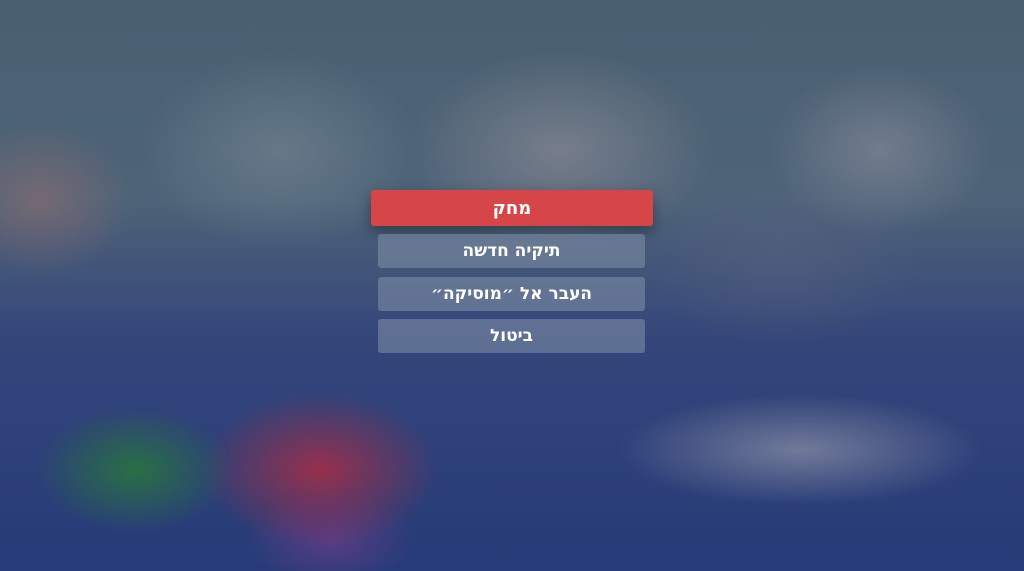  I want to click on move-to-music-button: העבר אל ״מוסיקה״, so click(511, 294).